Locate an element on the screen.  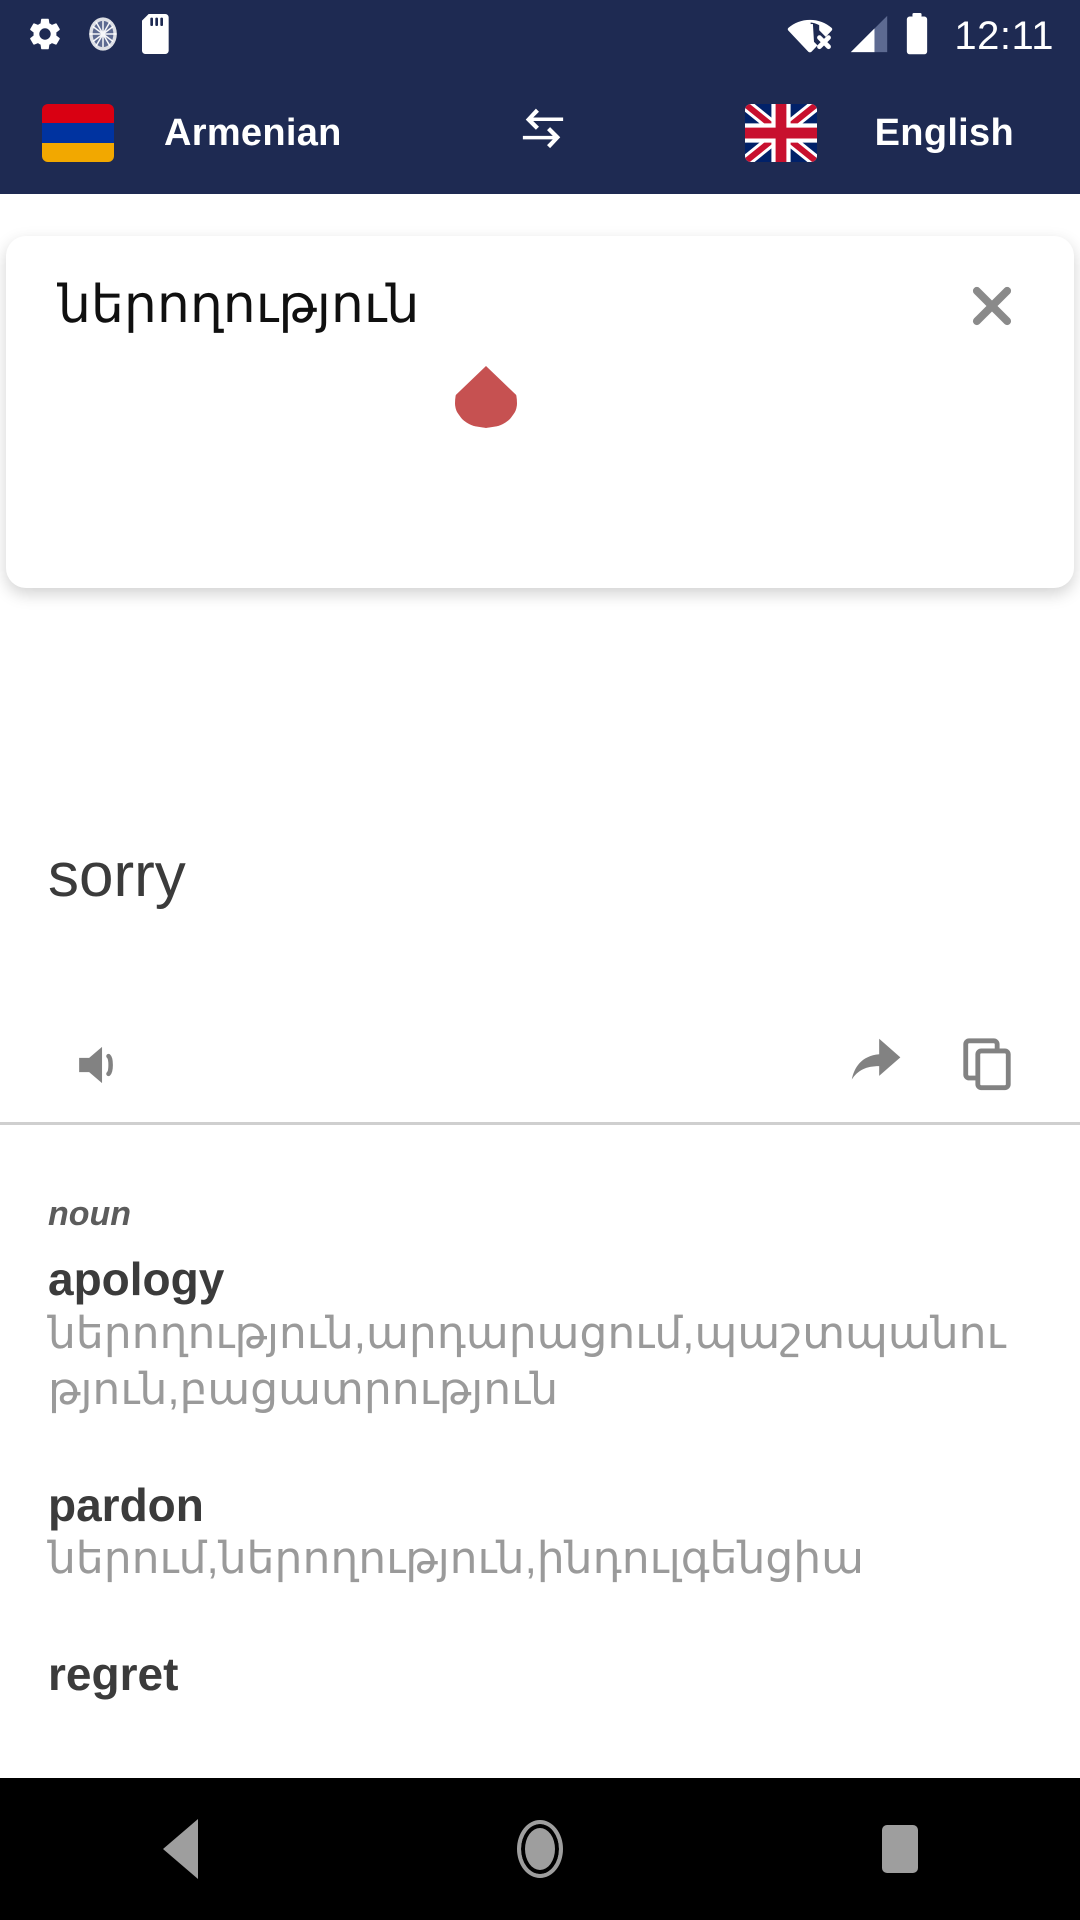
home-circle-icon is located at coordinates (540, 1849).